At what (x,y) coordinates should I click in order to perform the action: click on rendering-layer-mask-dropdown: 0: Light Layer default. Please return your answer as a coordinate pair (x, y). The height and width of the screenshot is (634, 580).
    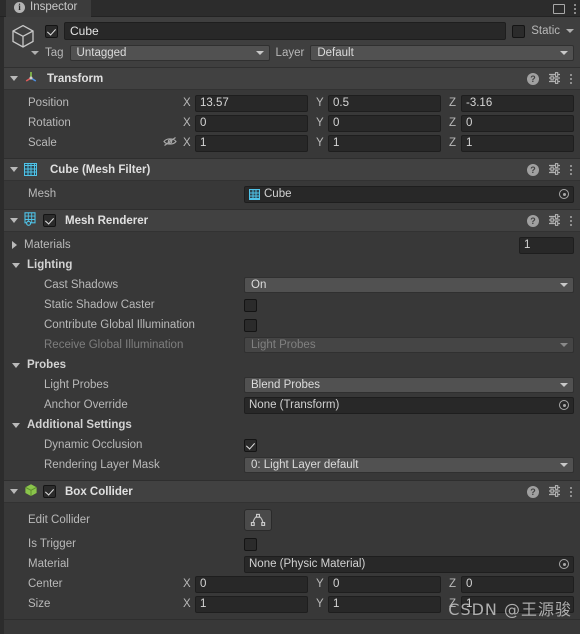
    Looking at the image, I should click on (409, 465).